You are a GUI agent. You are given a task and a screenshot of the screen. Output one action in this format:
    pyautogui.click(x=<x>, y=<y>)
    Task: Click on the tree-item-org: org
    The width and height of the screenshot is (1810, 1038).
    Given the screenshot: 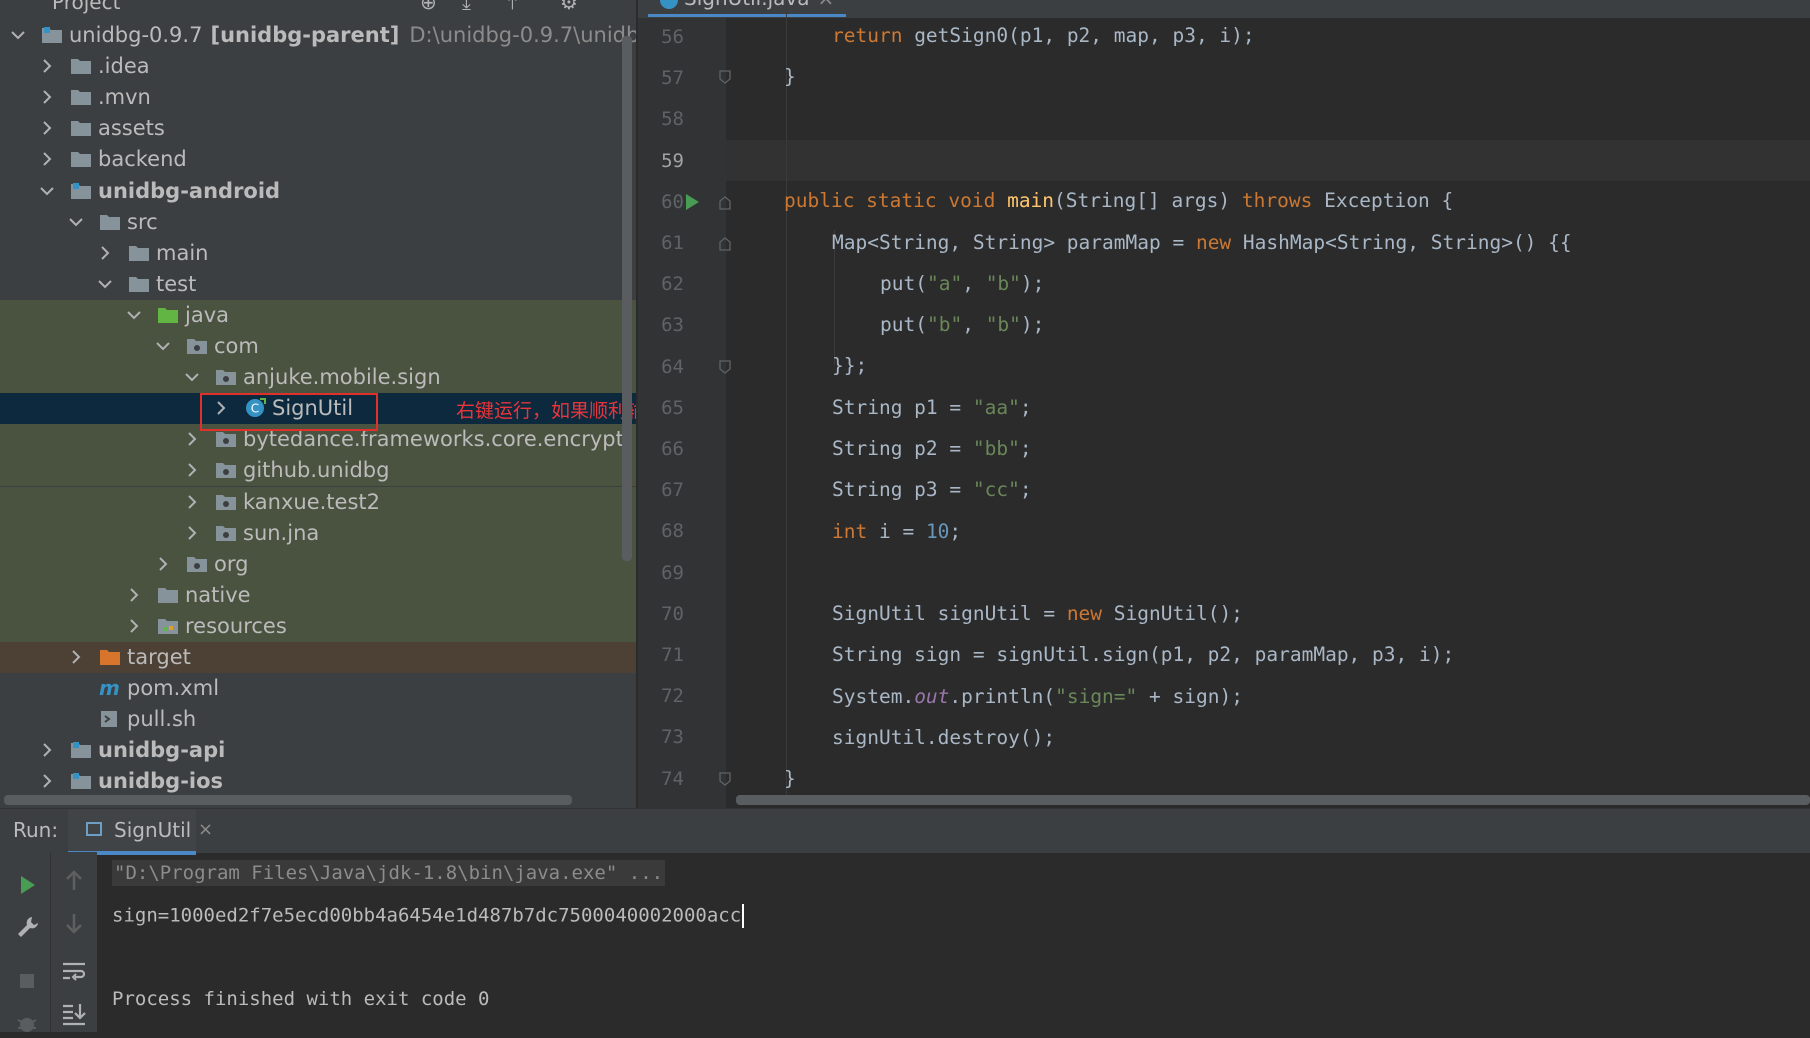 What is the action you would take?
    pyautogui.click(x=318, y=564)
    